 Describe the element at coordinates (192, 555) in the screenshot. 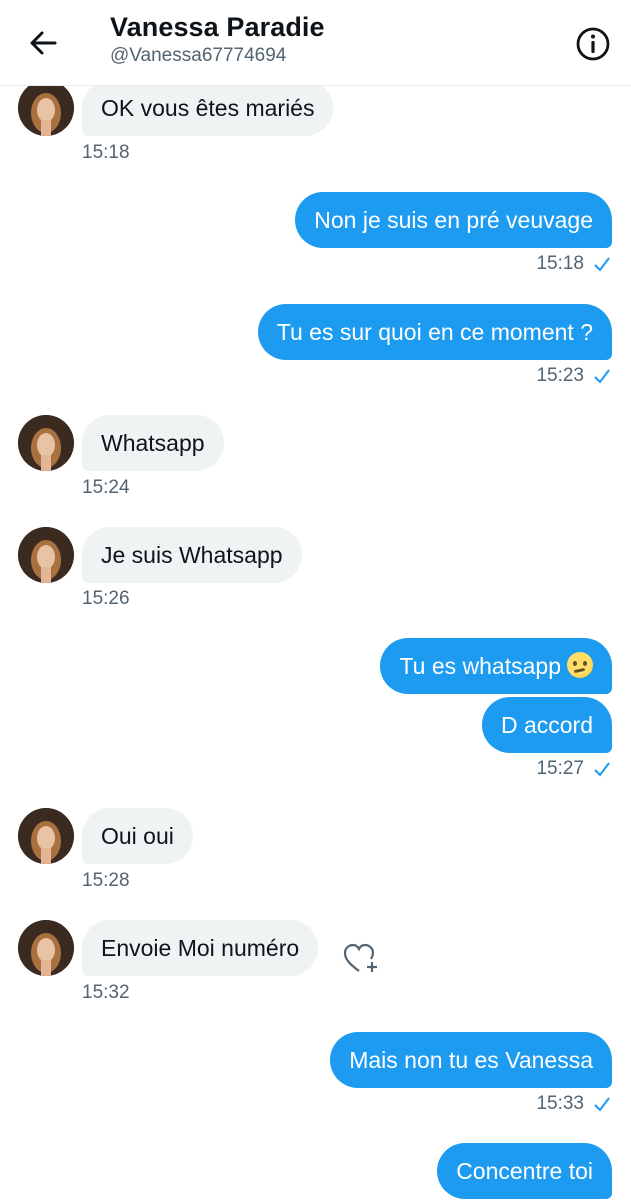

I see `message-bubble-incoming: Je suis Whatsapp` at that location.